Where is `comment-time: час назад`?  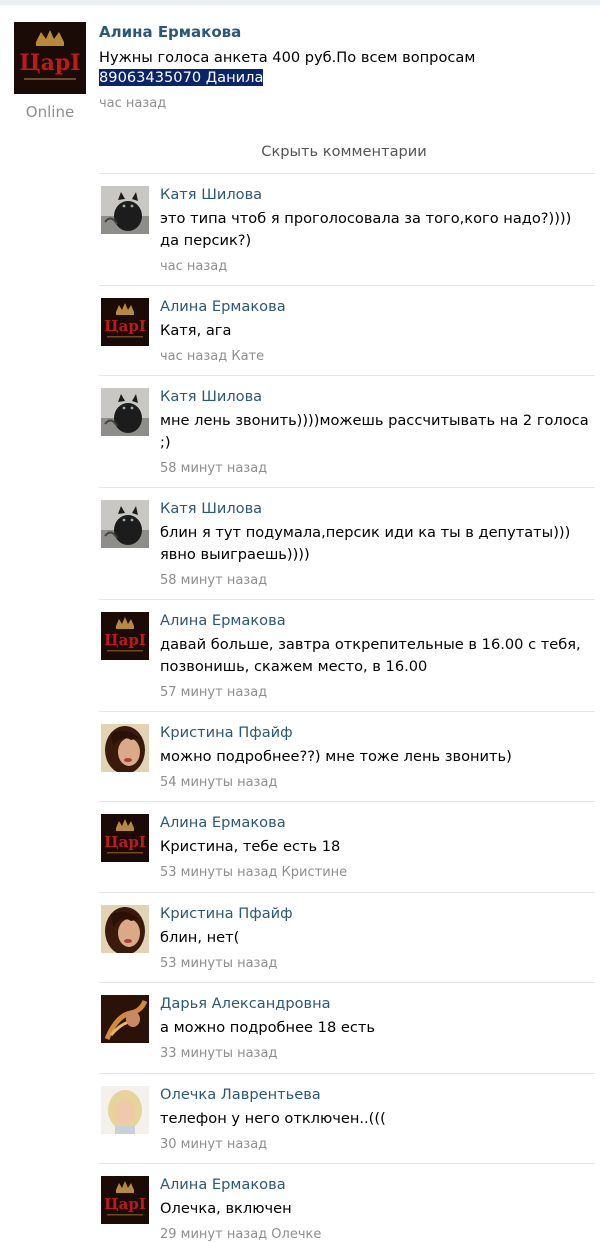
comment-time: час назад is located at coordinates (193, 266).